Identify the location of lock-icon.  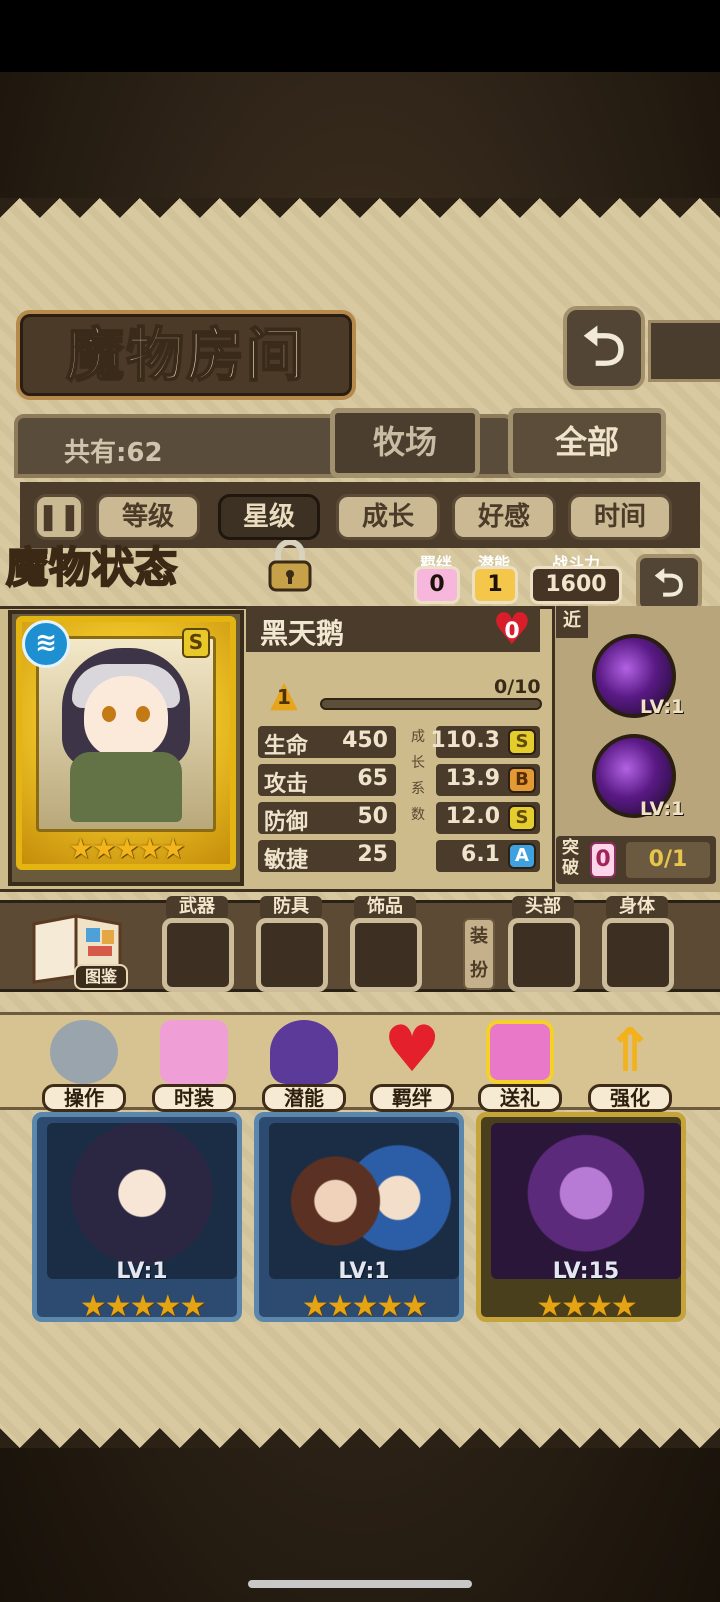
(290, 565).